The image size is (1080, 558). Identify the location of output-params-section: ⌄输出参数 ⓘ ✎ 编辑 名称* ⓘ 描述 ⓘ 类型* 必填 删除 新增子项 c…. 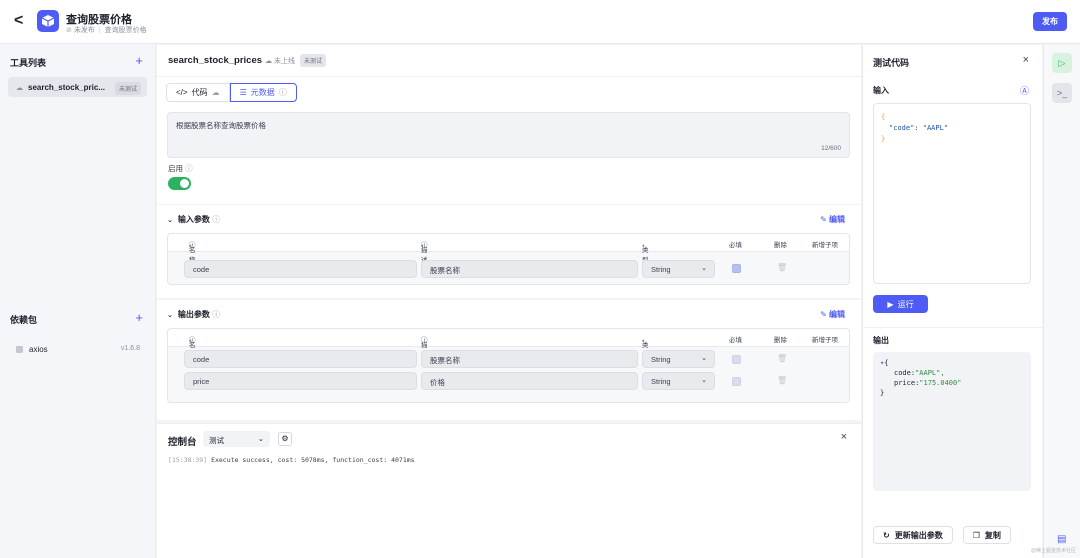
(509, 360).